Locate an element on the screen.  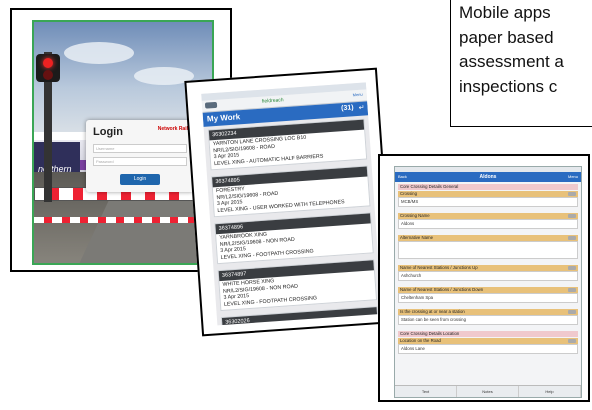
username-input: Username is located at coordinates (140, 148).